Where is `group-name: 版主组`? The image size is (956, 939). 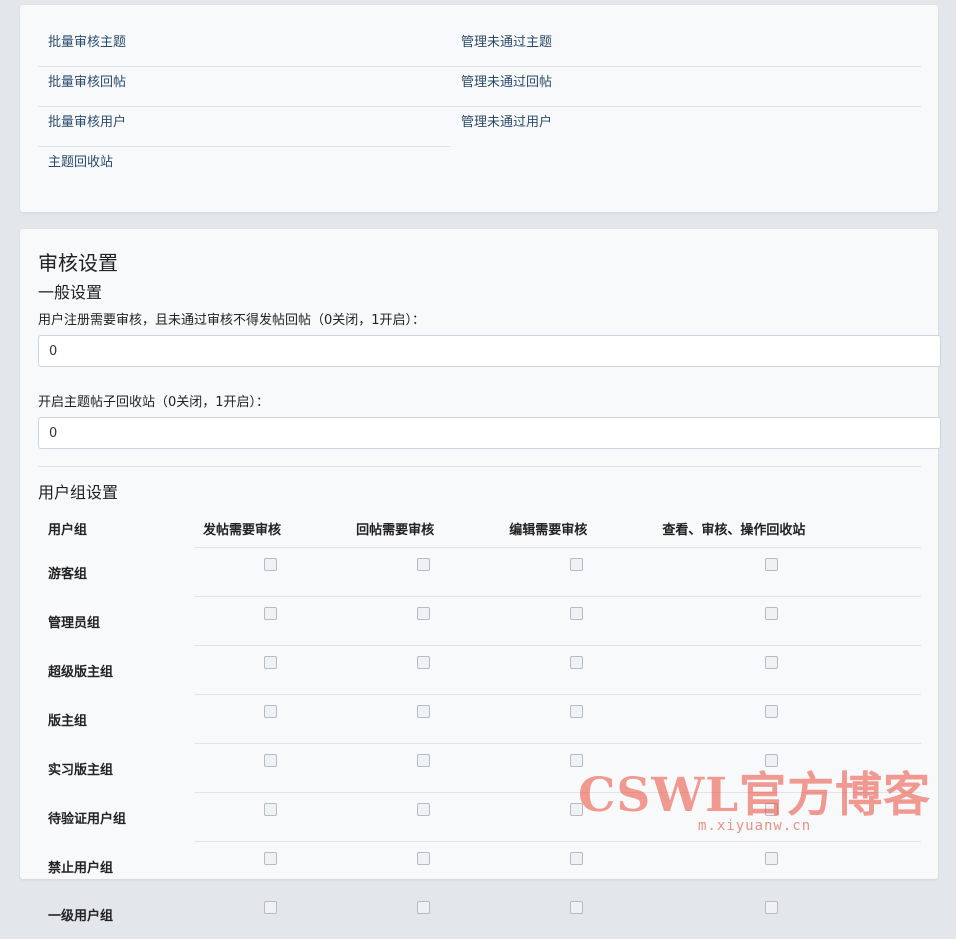 group-name: 版主组 is located at coordinates (116, 719).